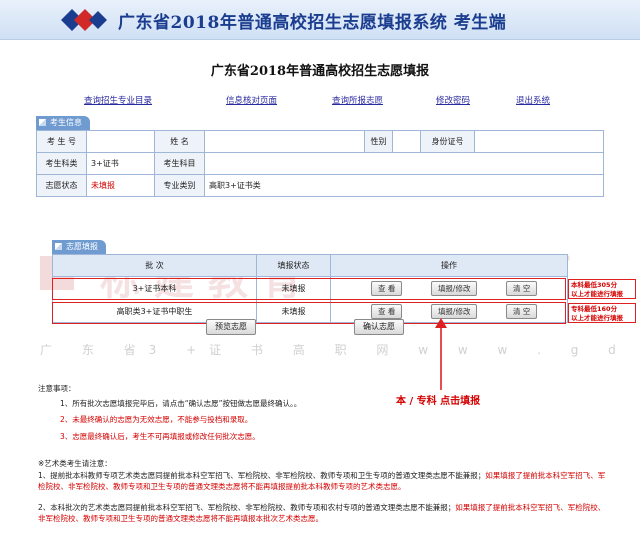 The image size is (640, 535). I want to click on page-title: 广东省2018年普通高校招生志愿填报, so click(320, 71).